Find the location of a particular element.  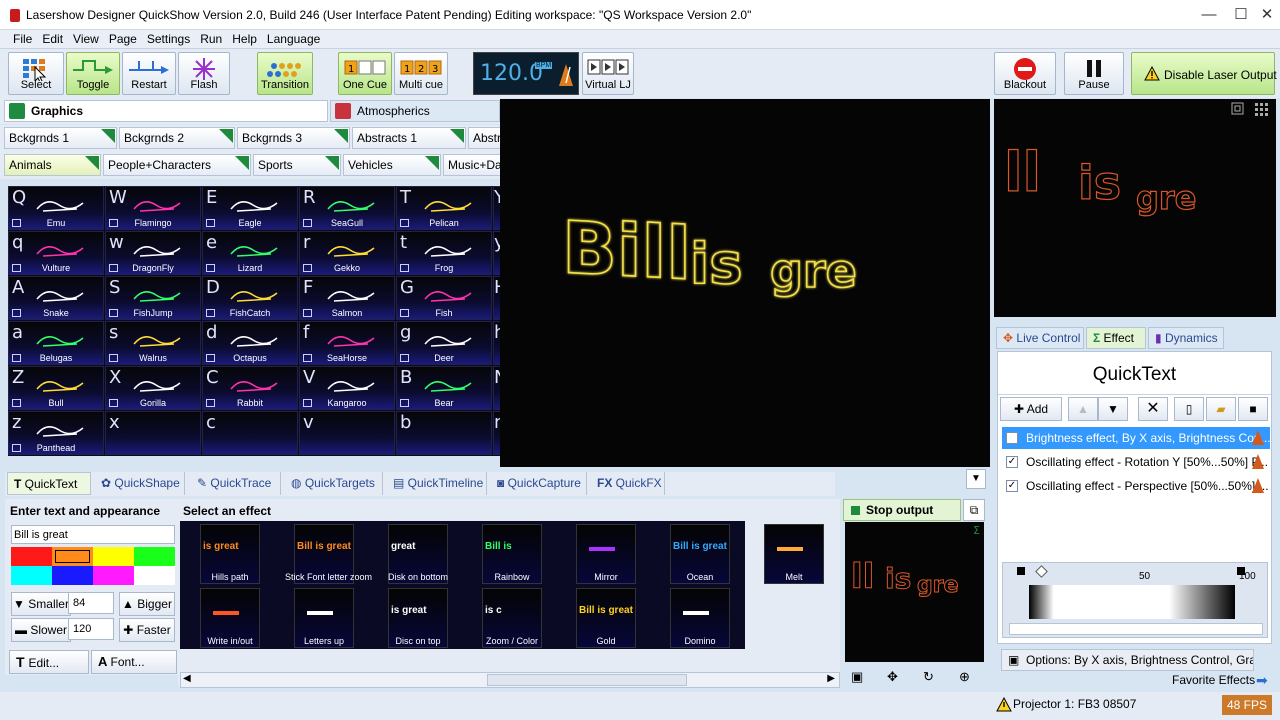

effect-thumbnail: Bill is great Stick Font letter zoom is located at coordinates (328, 554).